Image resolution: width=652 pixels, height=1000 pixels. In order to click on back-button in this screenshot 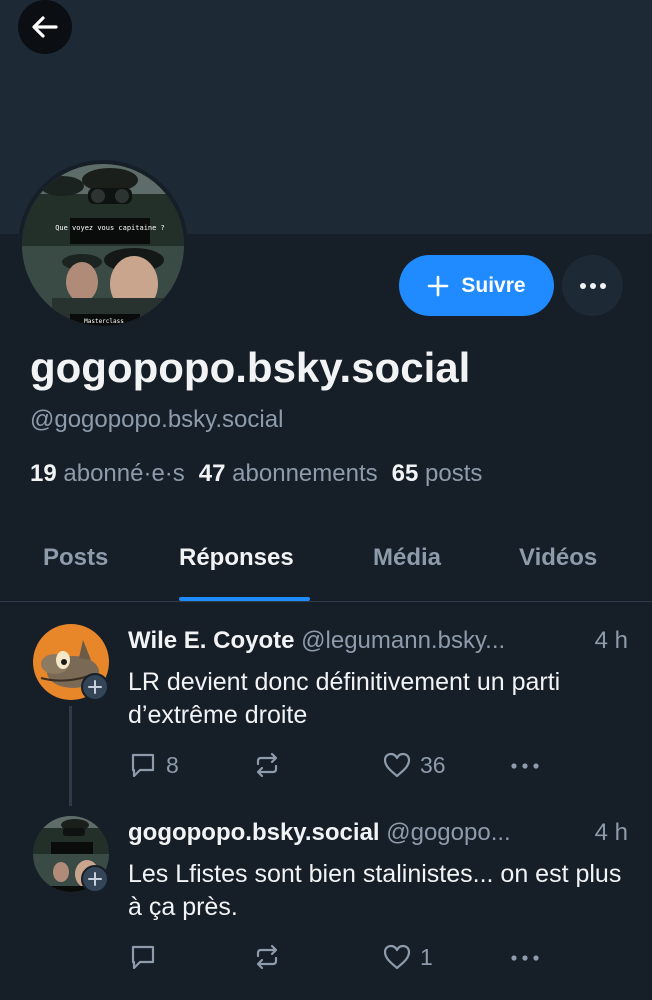, I will do `click(45, 27)`.